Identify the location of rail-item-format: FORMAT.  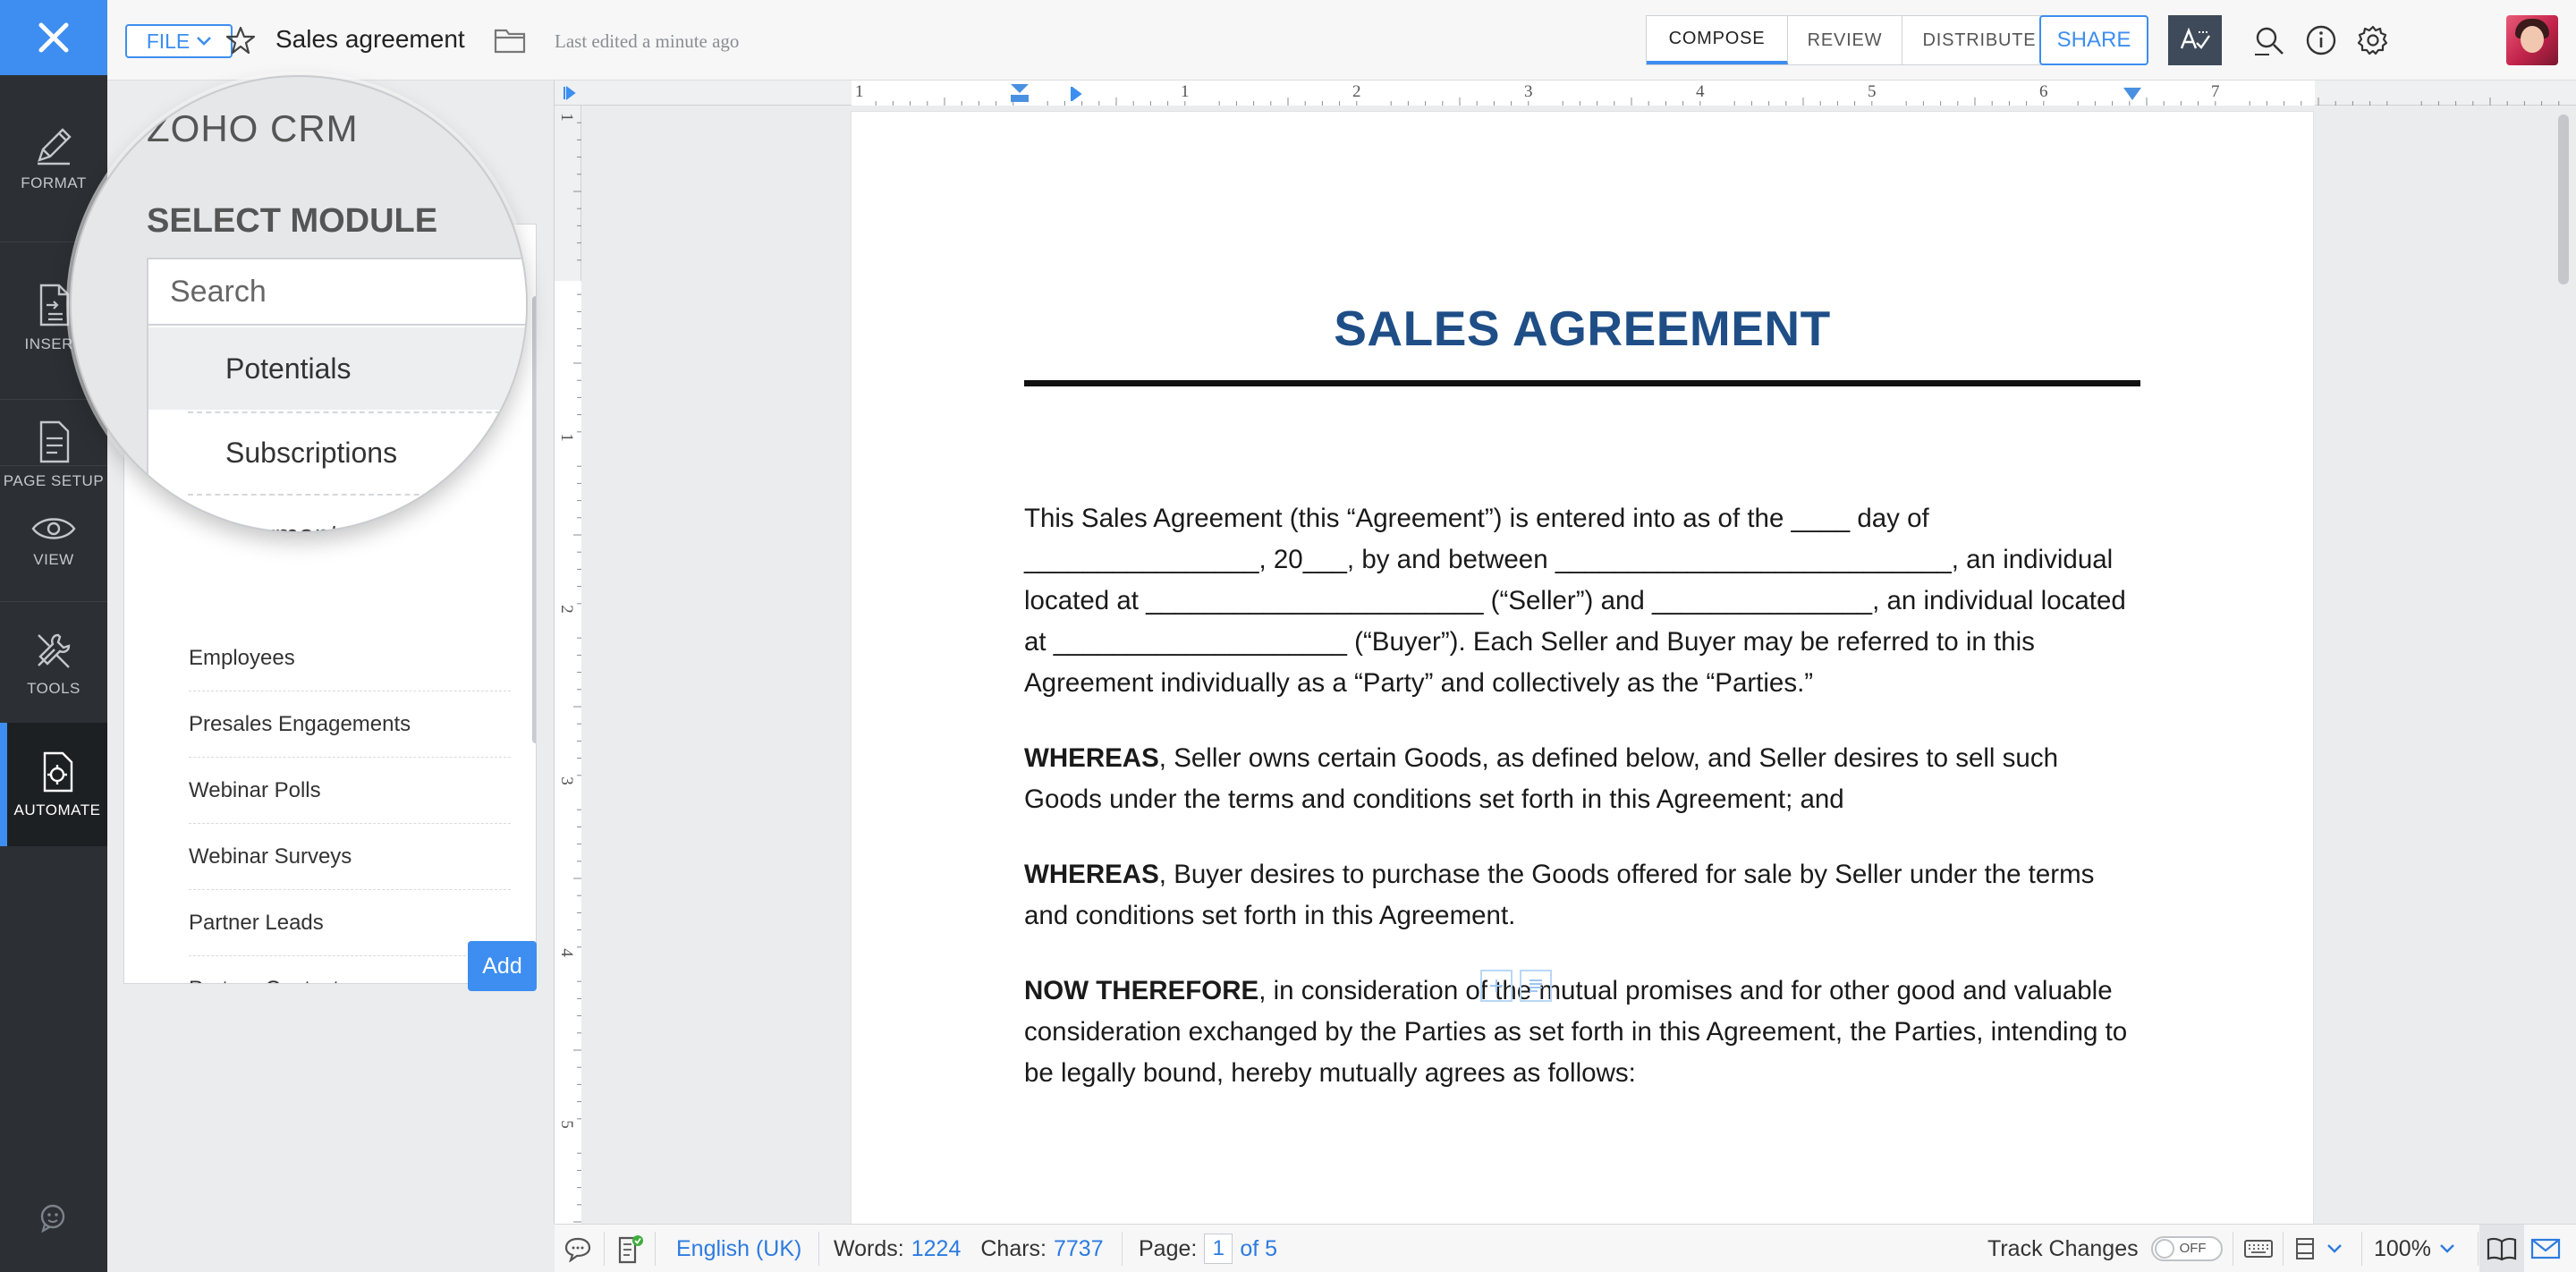
(53, 158).